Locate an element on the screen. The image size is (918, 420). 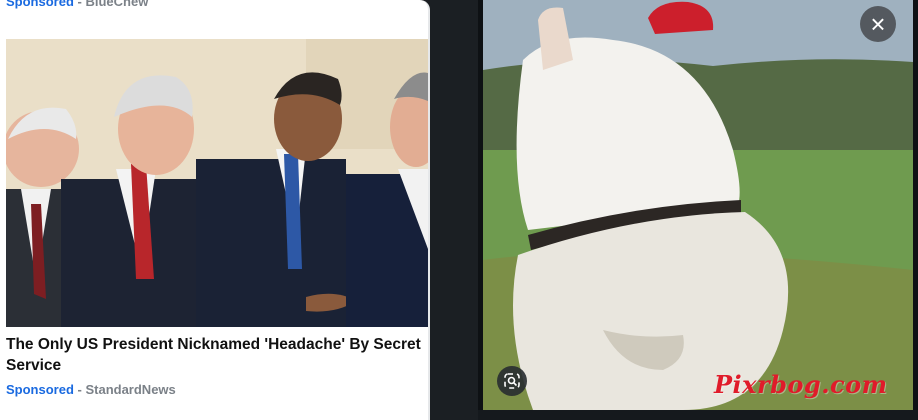
close-button: × is located at coordinates (878, 24).